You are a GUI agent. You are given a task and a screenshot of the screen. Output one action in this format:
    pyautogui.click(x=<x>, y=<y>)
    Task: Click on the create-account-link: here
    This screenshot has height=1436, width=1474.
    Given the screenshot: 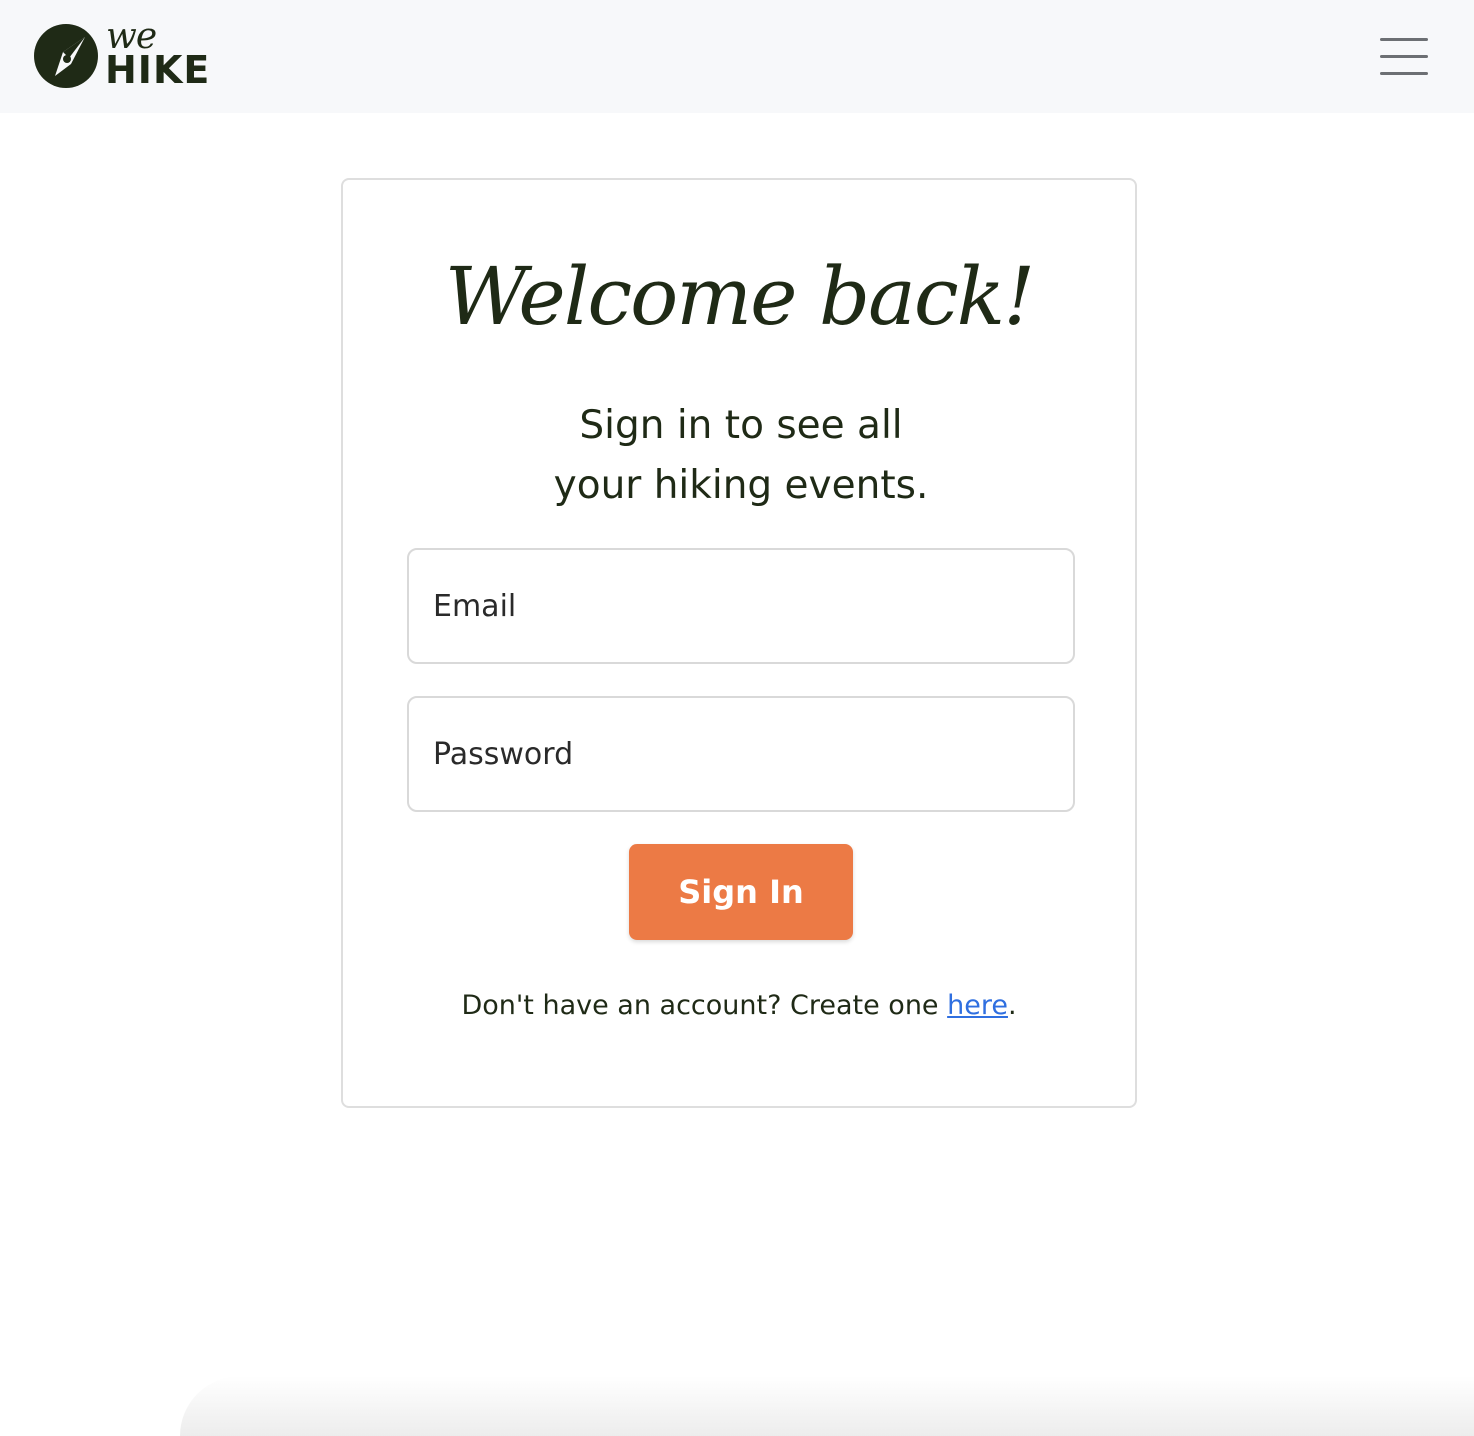 What is the action you would take?
    pyautogui.click(x=977, y=1005)
    